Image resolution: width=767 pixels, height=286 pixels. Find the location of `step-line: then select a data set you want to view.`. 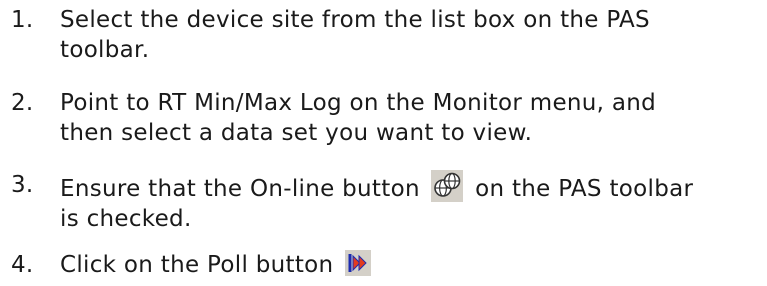

step-line: then select a data set you want to view. is located at coordinates (296, 133).